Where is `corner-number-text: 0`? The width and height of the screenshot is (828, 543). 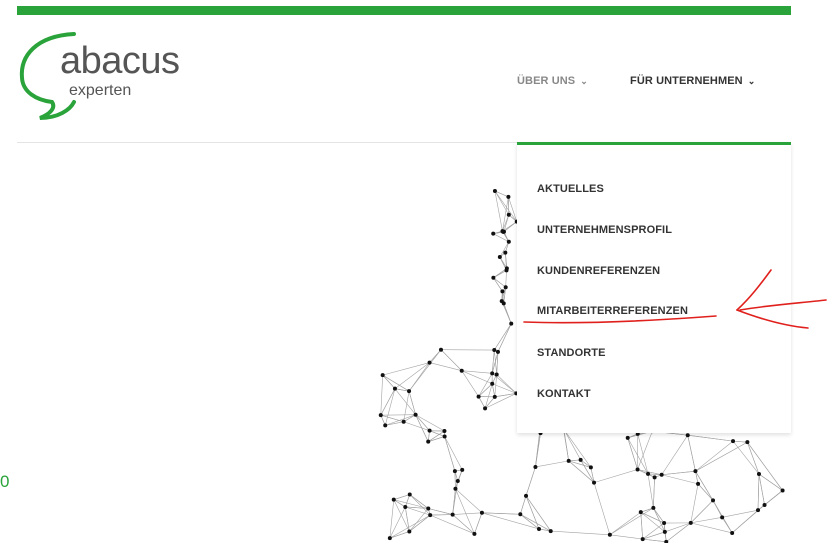
corner-number-text: 0 is located at coordinates (5, 481).